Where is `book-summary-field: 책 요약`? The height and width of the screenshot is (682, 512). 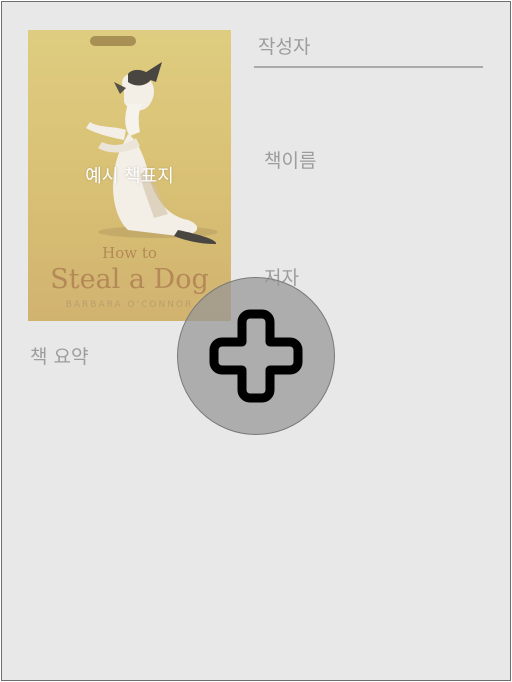 book-summary-field: 책 요약 is located at coordinates (59, 355).